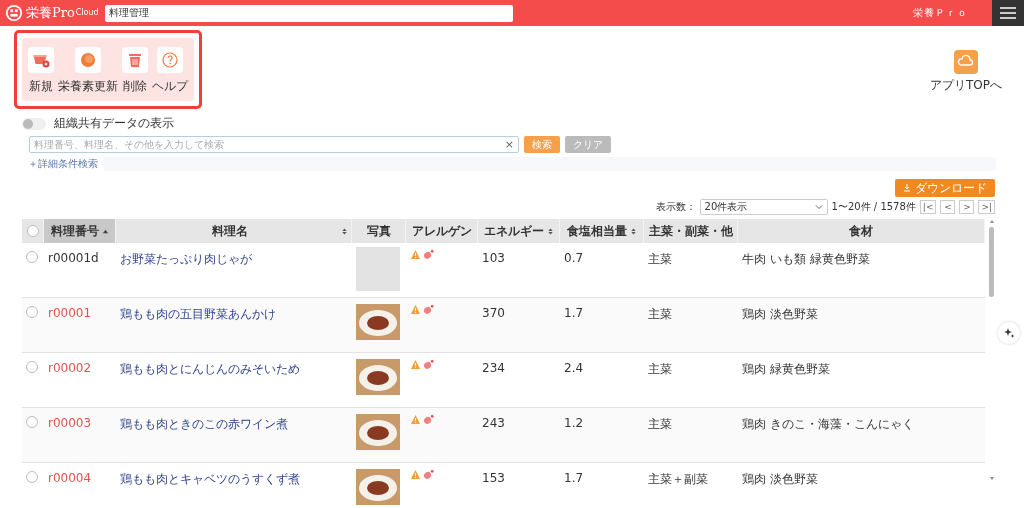 The height and width of the screenshot is (508, 1024). Describe the element at coordinates (74, 231) in the screenshot. I see `column-title: 料理番号` at that location.